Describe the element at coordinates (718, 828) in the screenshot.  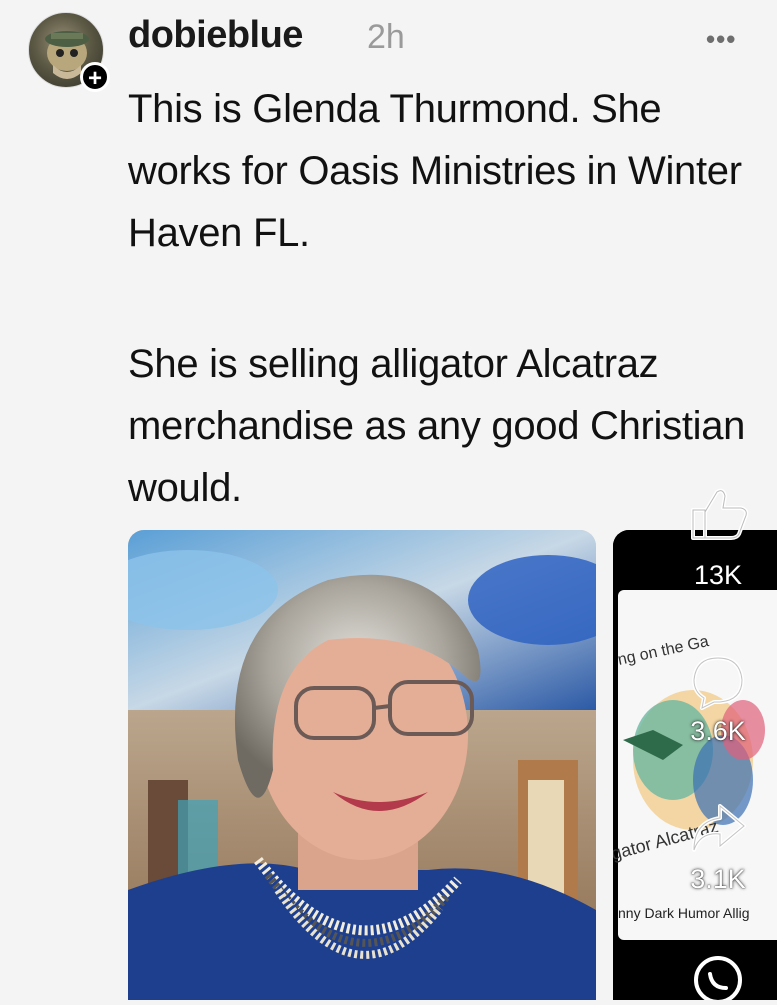
I see `share-icon` at that location.